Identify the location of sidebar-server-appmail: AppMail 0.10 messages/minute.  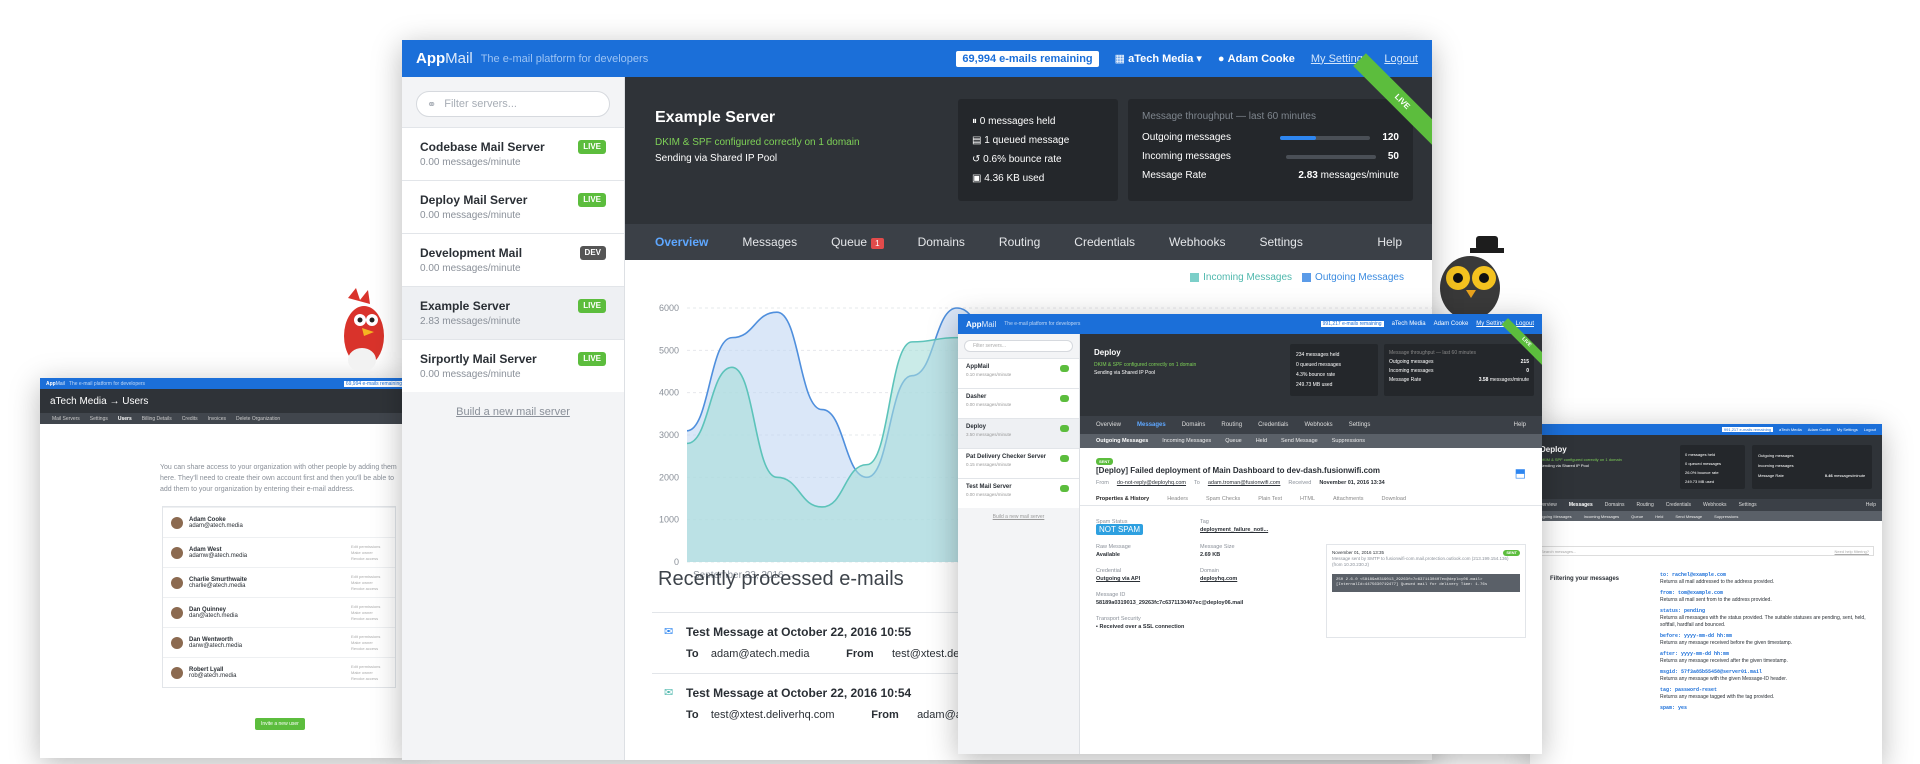
(1018, 373).